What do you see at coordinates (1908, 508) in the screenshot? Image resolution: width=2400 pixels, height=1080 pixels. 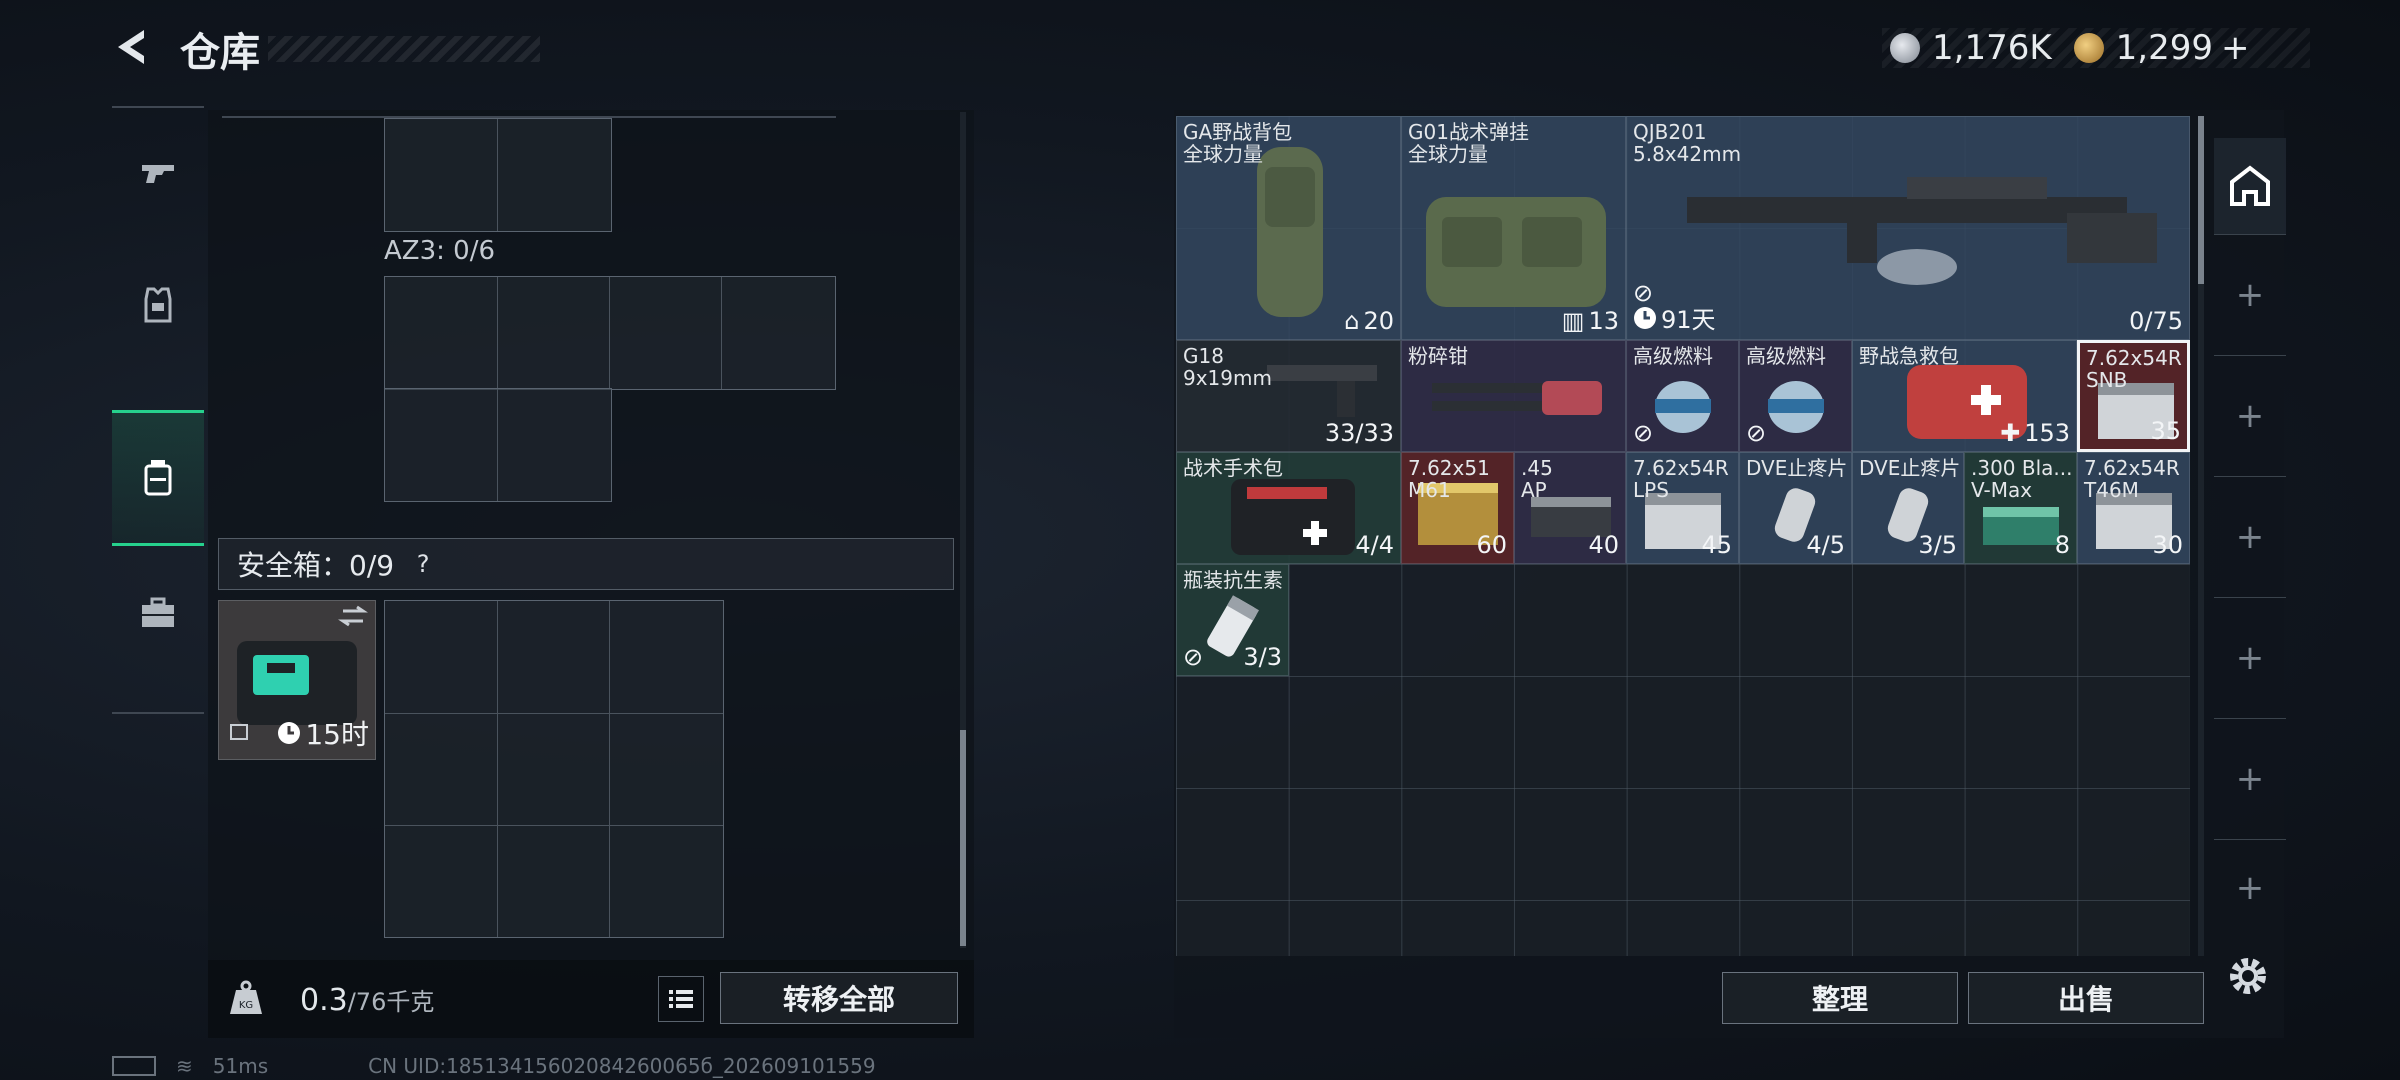 I see `stash-item: DVE止疼片 3/5` at bounding box center [1908, 508].